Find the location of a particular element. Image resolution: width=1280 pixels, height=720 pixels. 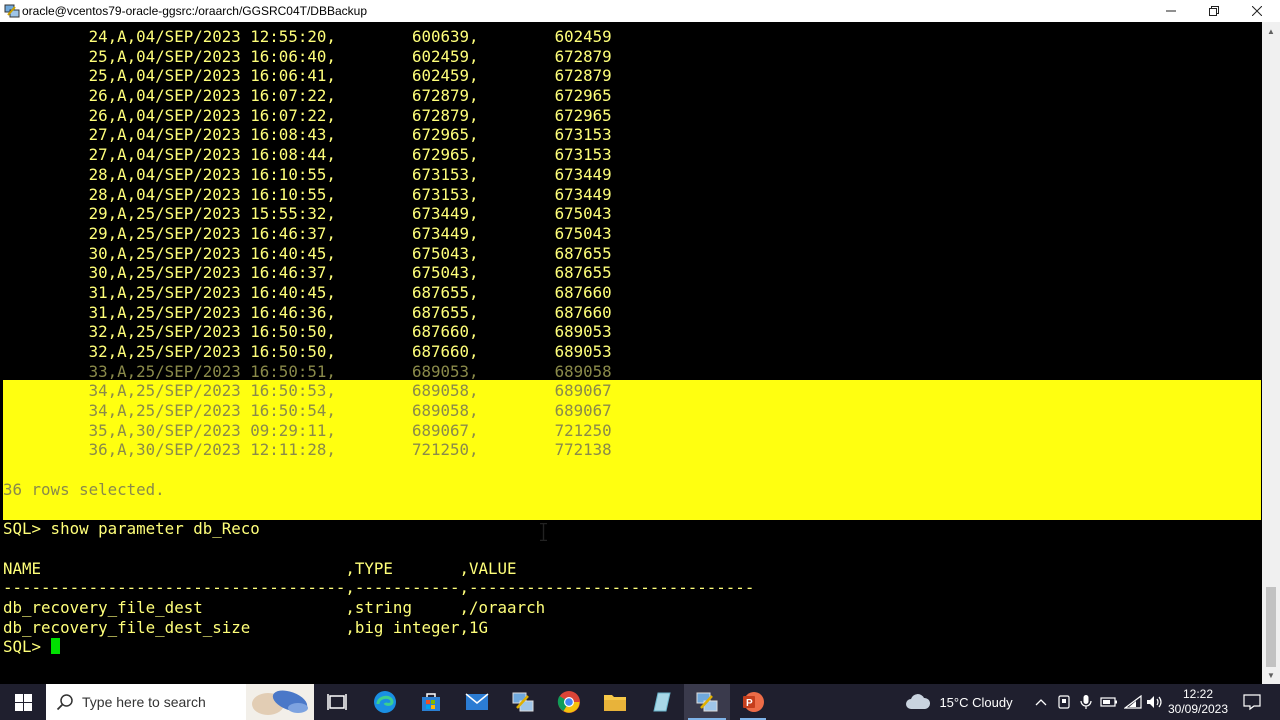

taskbar-search-box: Type here to search is located at coordinates (180, 702).